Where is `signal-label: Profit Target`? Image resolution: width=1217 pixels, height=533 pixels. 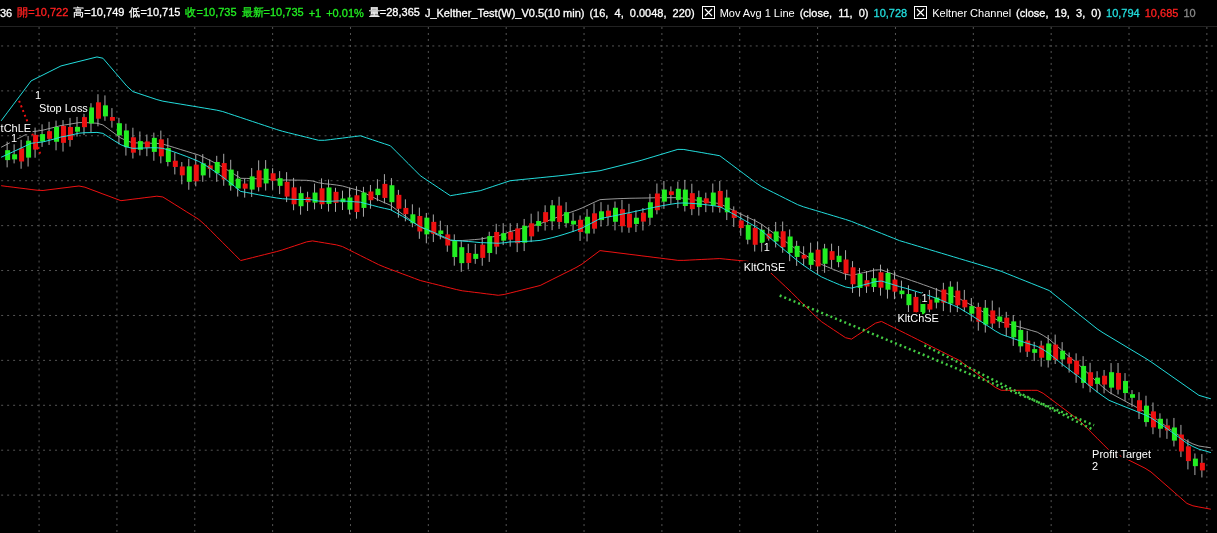 signal-label: Profit Target is located at coordinates (1122, 454).